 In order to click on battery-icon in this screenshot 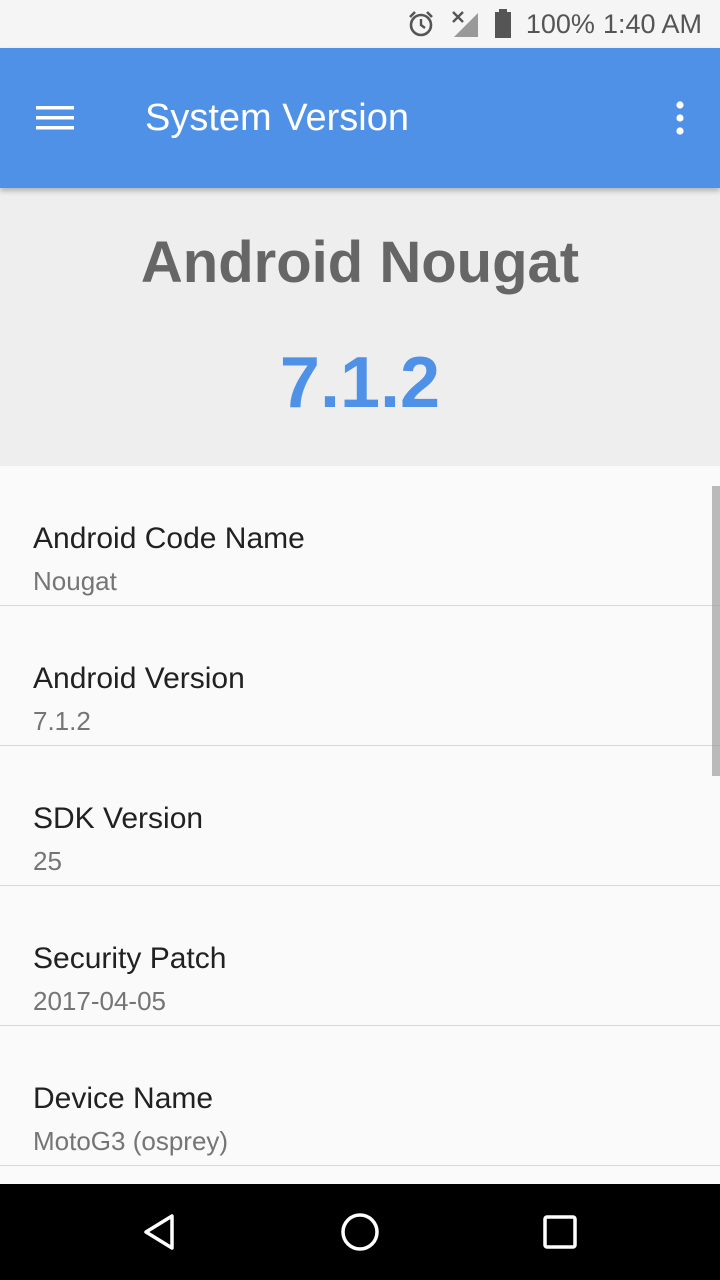, I will do `click(503, 24)`.